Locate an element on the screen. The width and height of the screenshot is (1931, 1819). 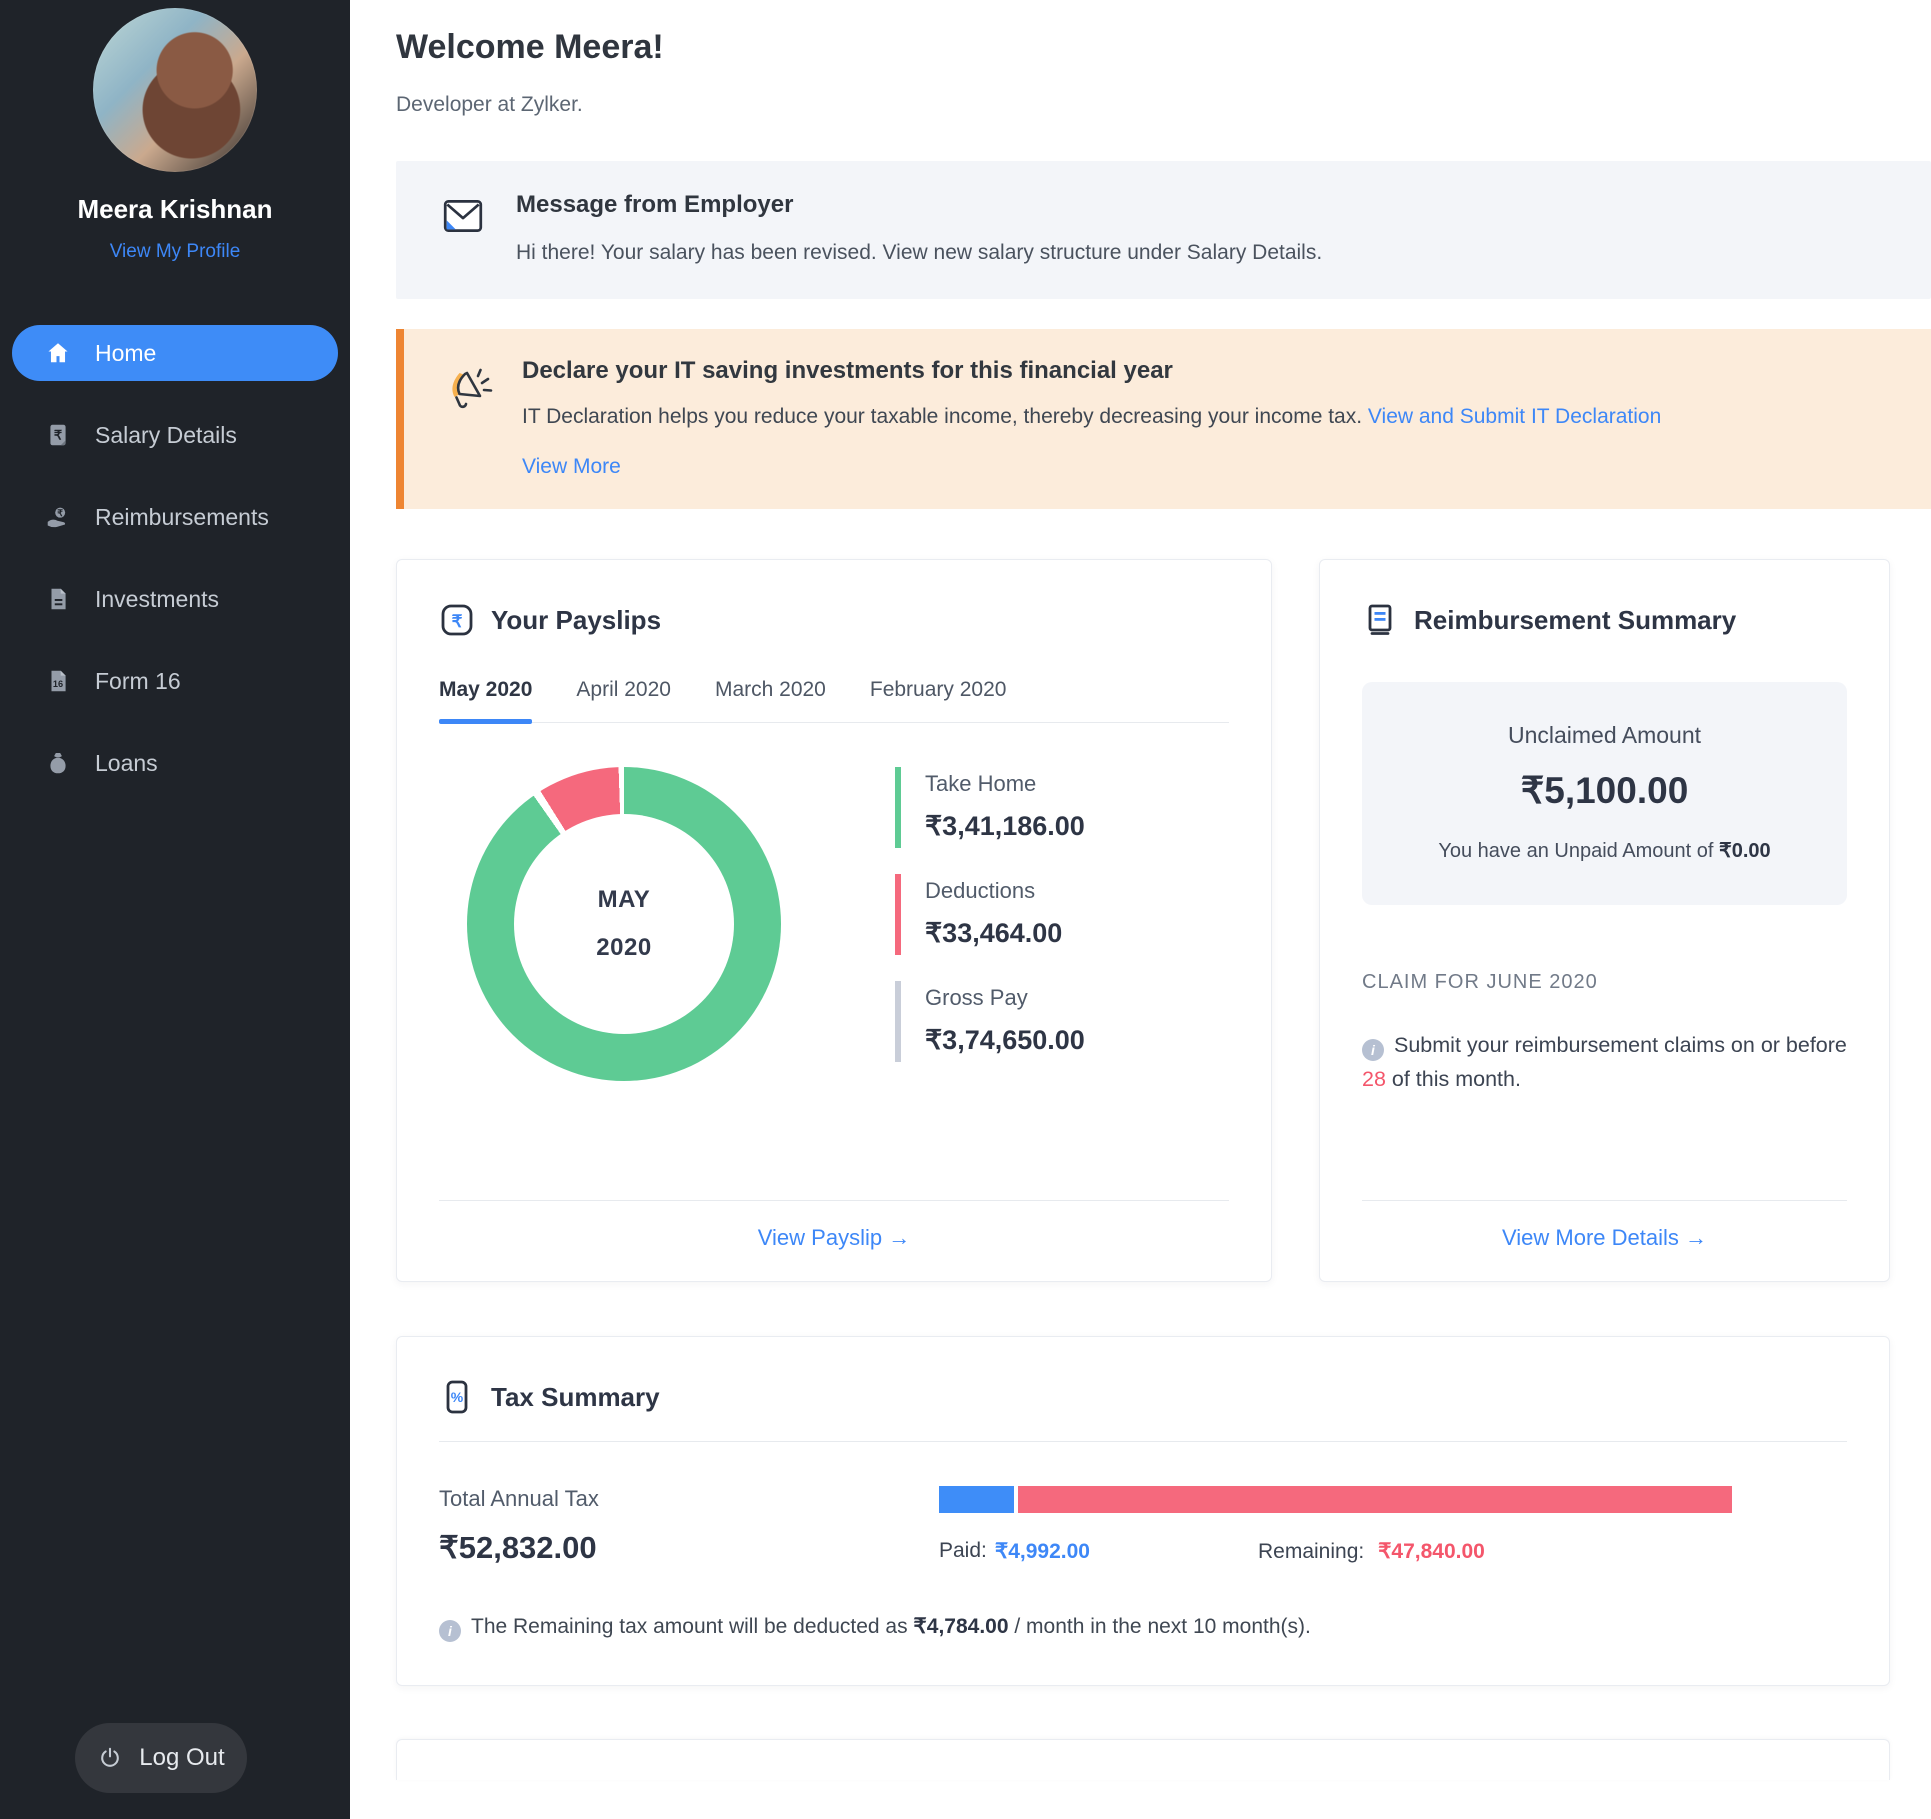
view-payslip-link: View Payslip → is located at coordinates (834, 1237).